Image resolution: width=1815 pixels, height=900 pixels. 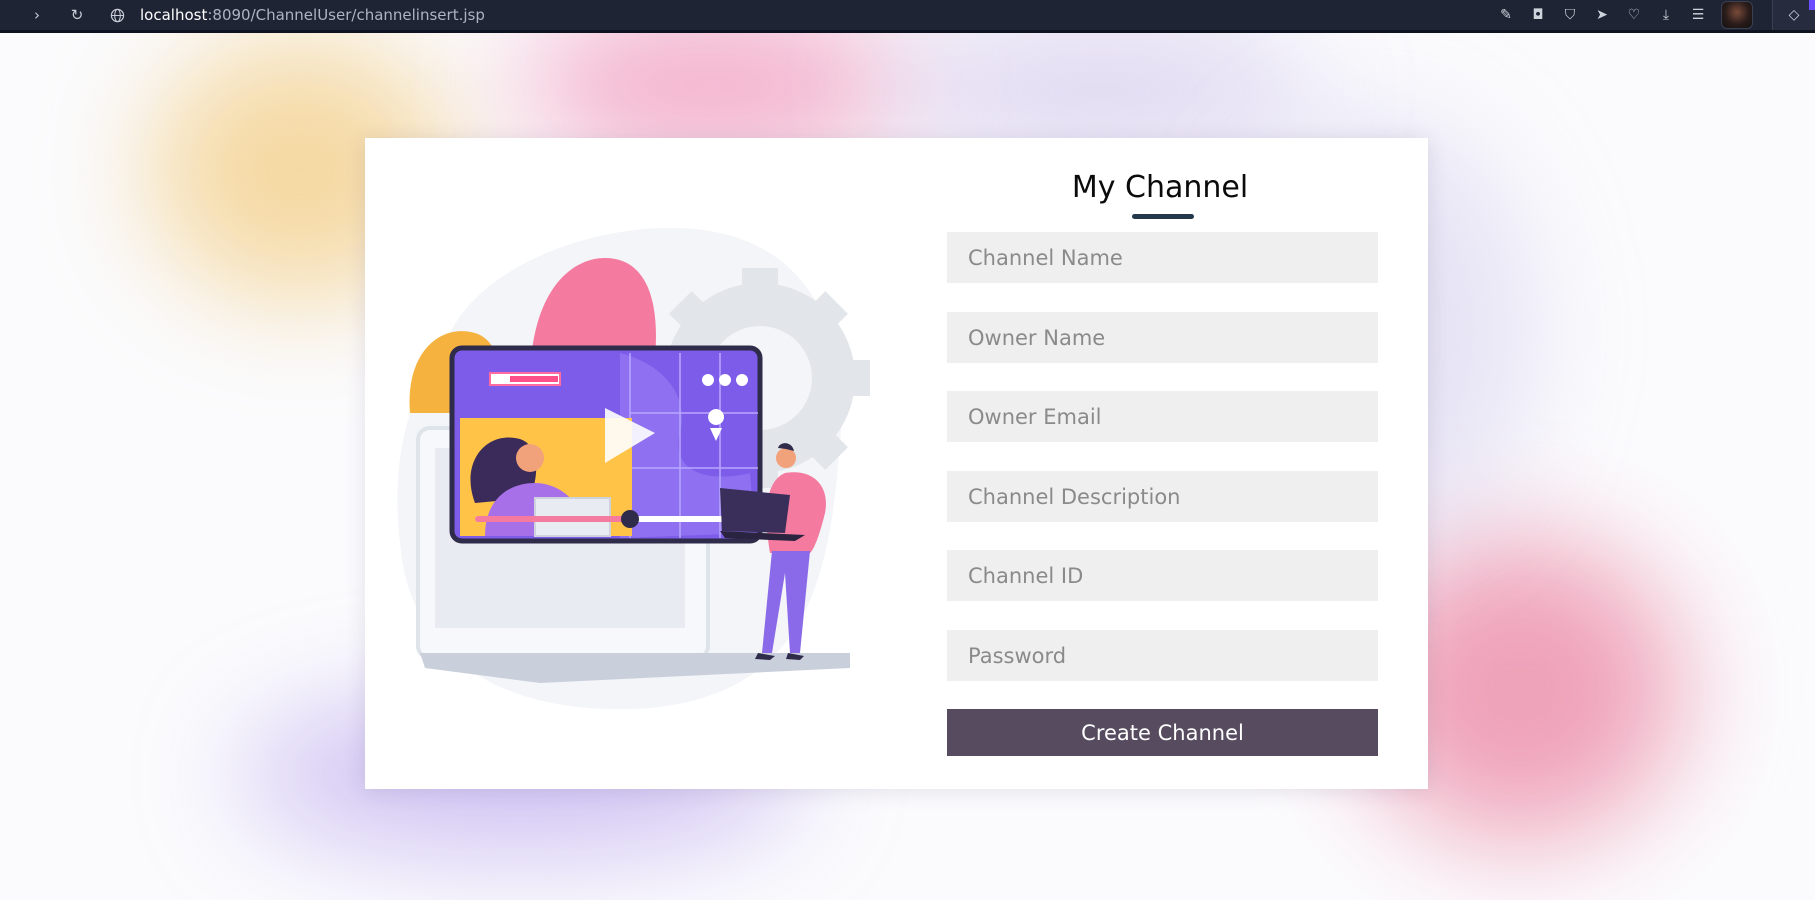 I want to click on channel-id-input, so click(x=1162, y=575).